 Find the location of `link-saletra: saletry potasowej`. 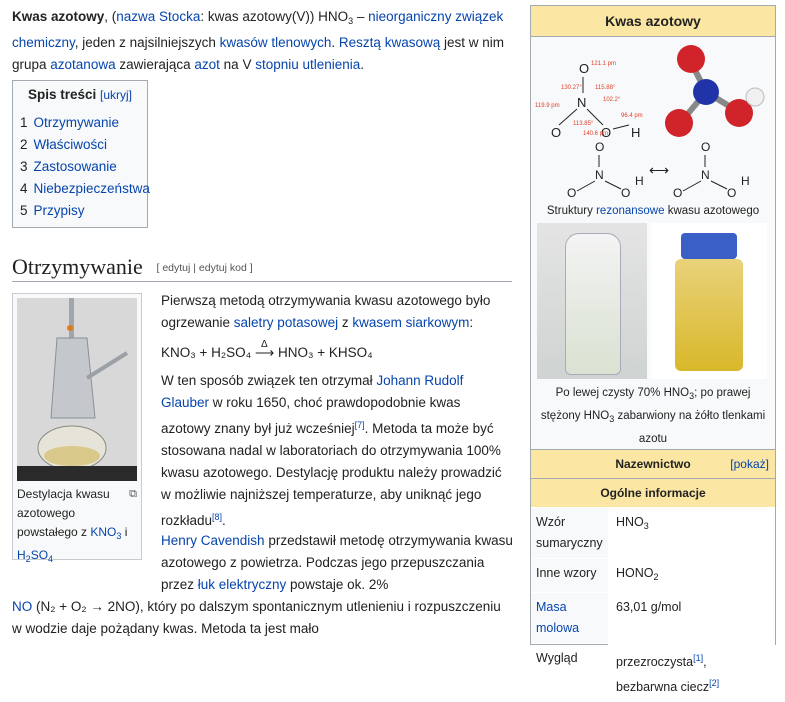

link-saletra: saletry potasowej is located at coordinates (286, 322).